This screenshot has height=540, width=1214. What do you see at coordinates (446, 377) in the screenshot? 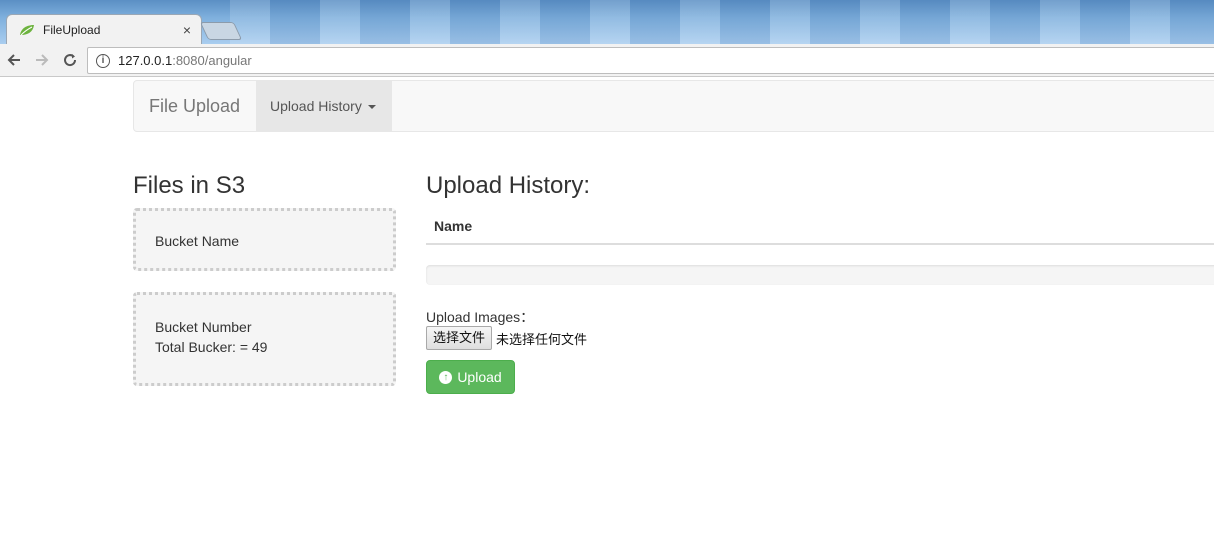
I see `circle-arrow-up-icon: ↑` at bounding box center [446, 377].